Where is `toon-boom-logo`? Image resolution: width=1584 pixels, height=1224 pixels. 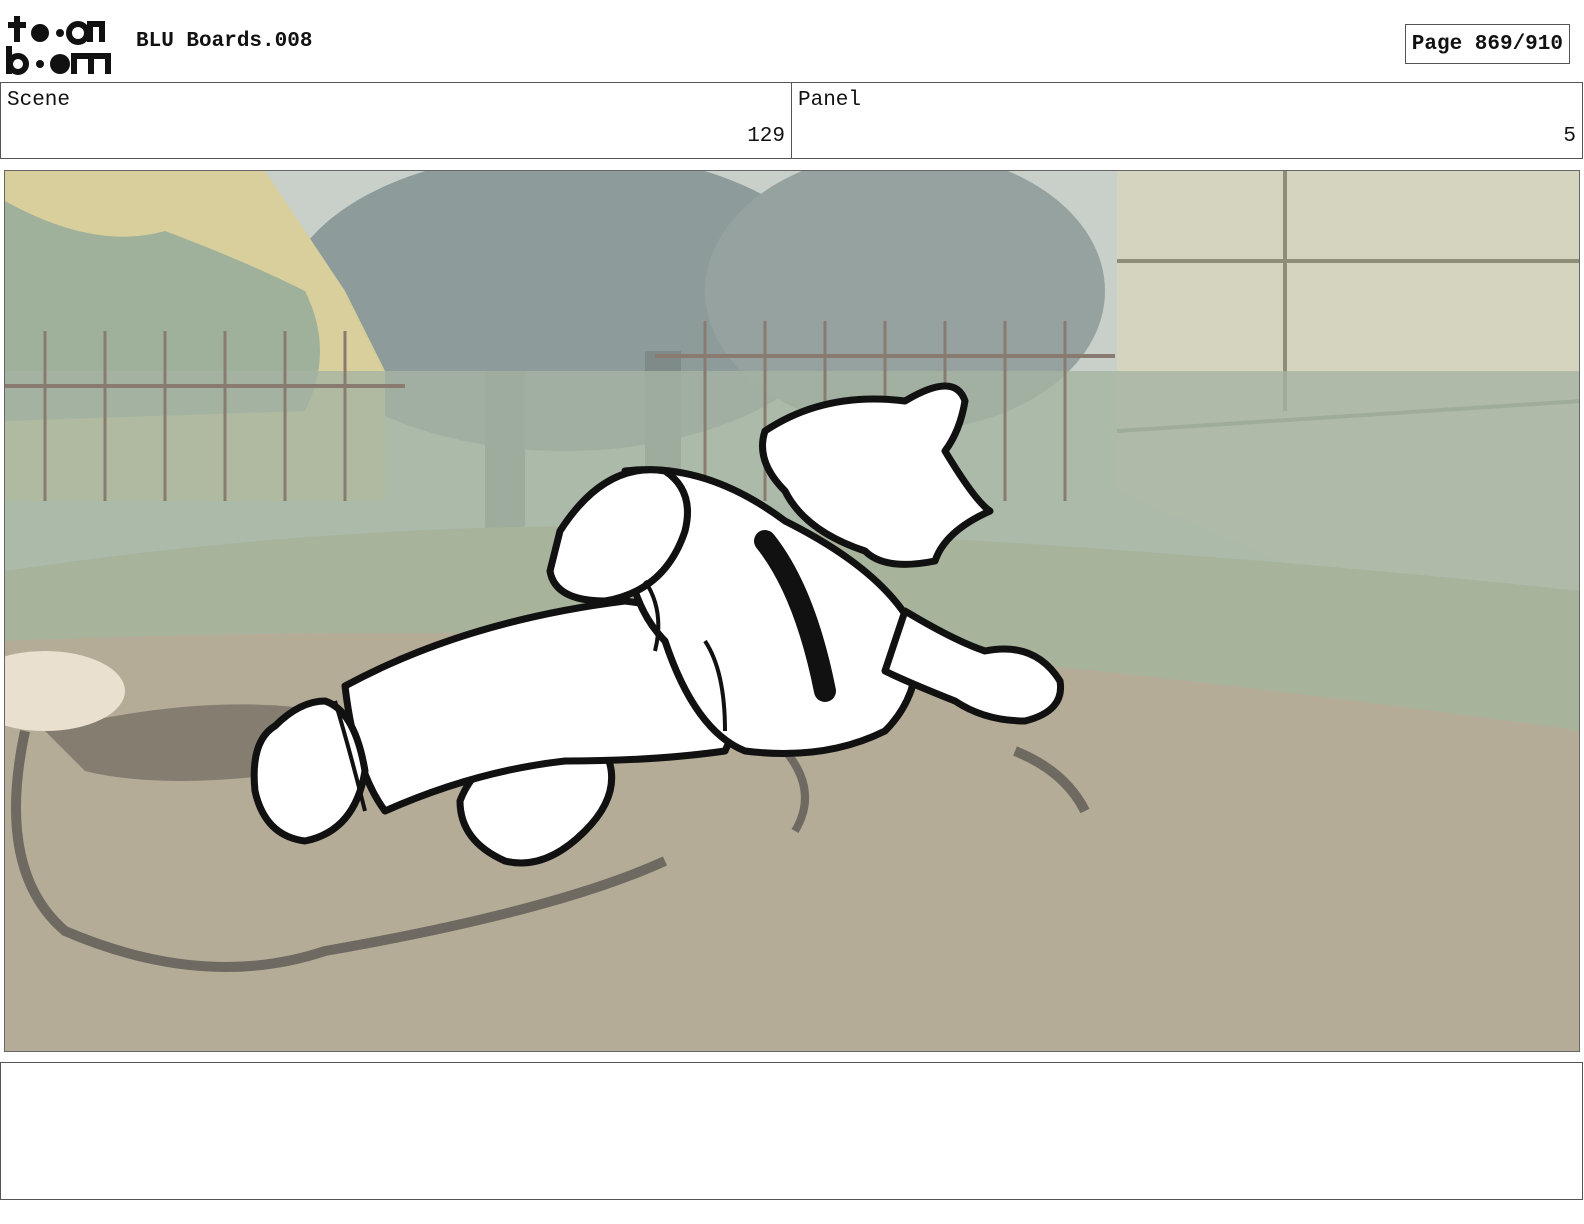 toon-boom-logo is located at coordinates (58, 45).